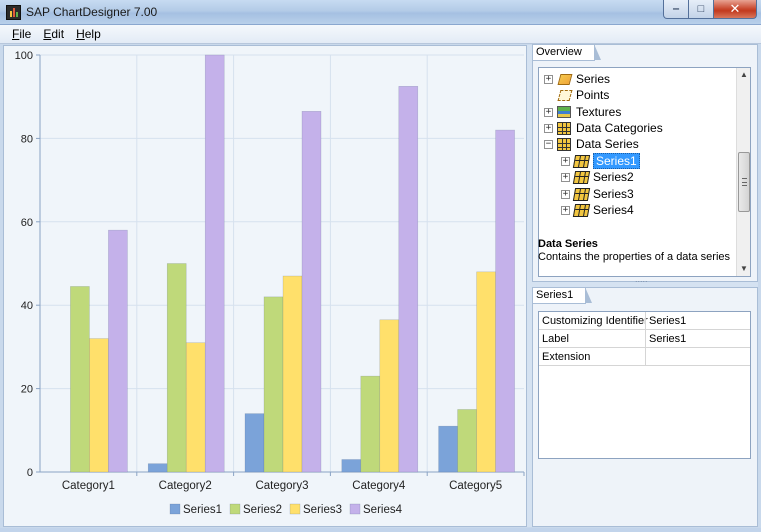 This screenshot has width=761, height=532. I want to click on menu-file: File, so click(21, 34).